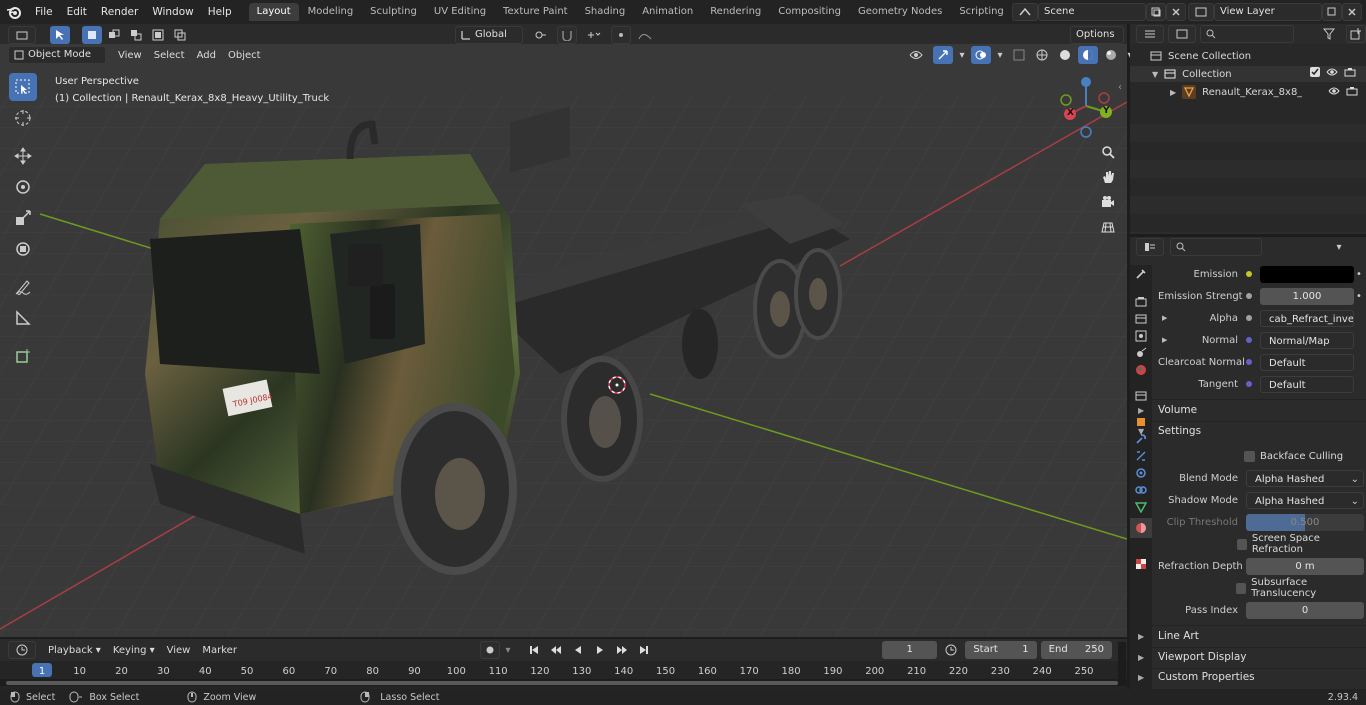 The image size is (1366, 705). Describe the element at coordinates (134, 650) in the screenshot. I see `keying-menu: Keying ▾` at that location.